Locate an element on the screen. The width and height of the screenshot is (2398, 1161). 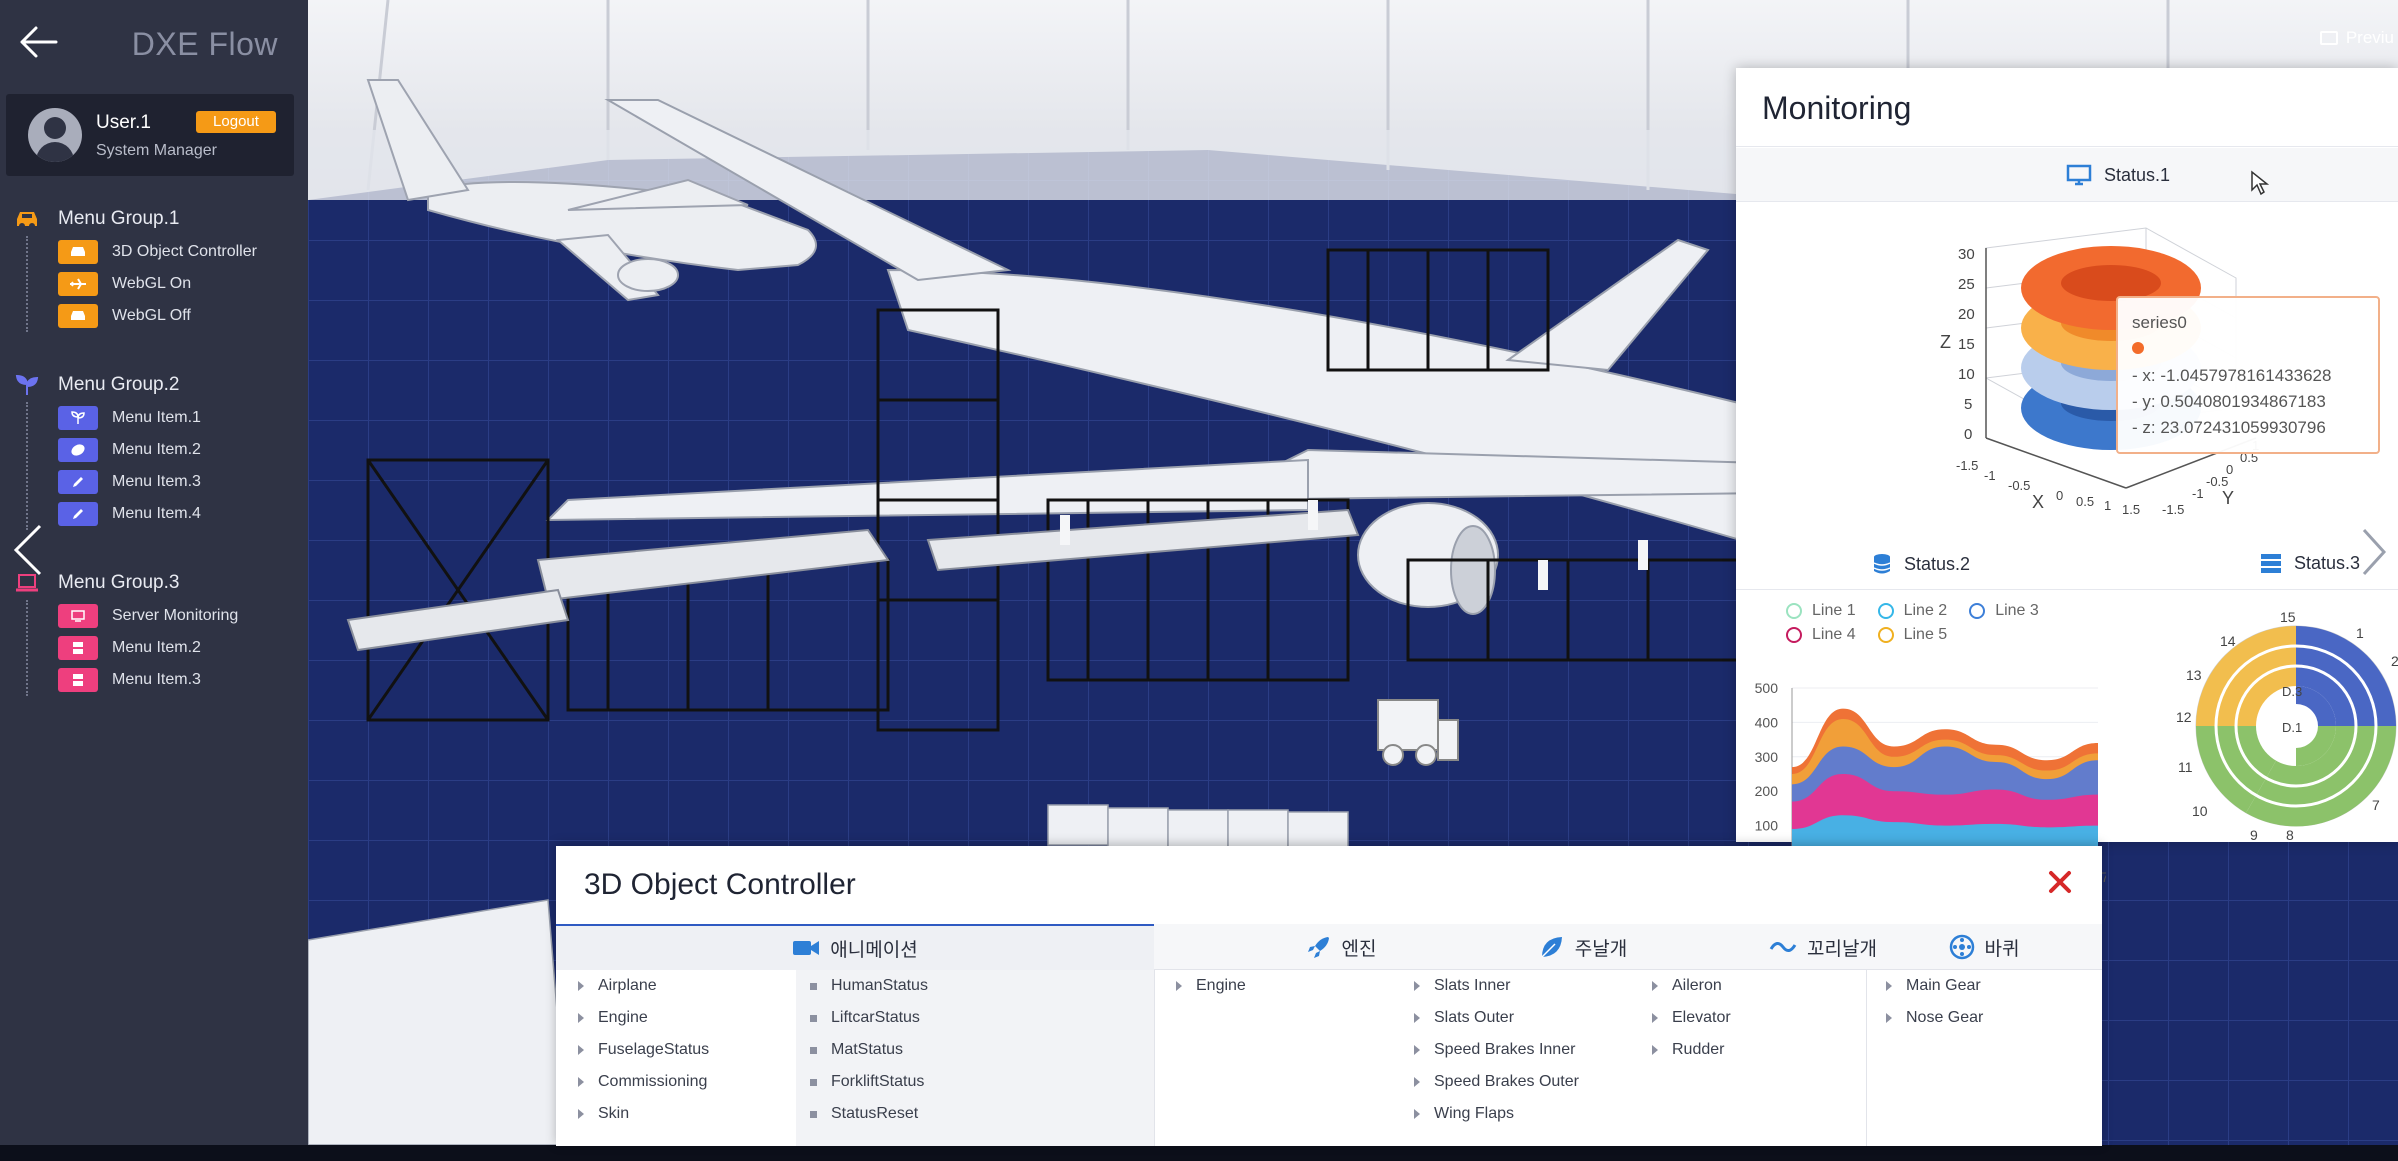
legend-marker-icon is located at coordinates (1977, 611).